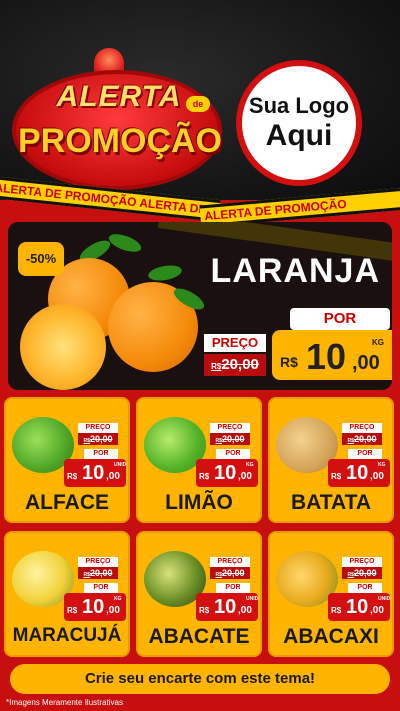 Image resolution: width=400 pixels, height=711 pixels. What do you see at coordinates (331, 502) in the screenshot?
I see `product-name: BATATA` at bounding box center [331, 502].